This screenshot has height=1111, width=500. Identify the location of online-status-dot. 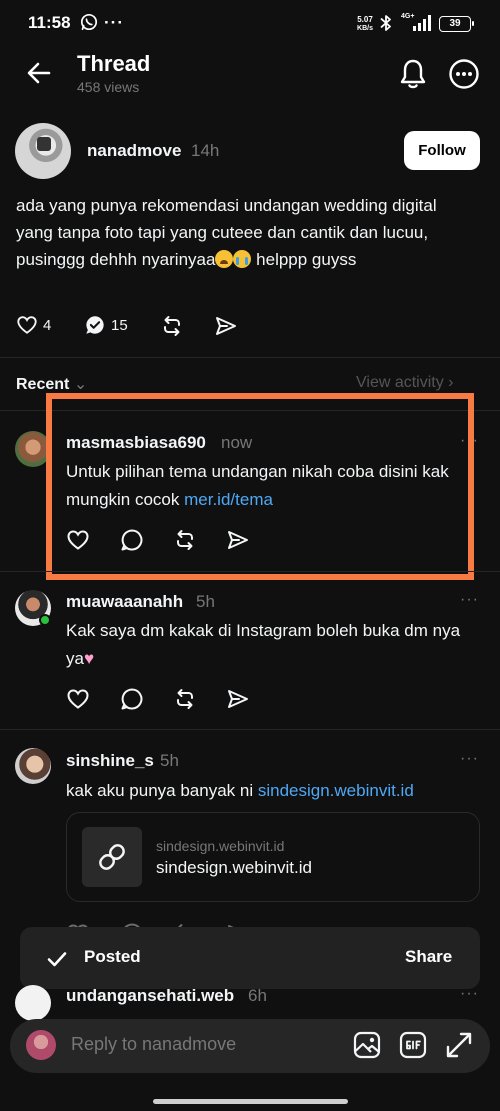
(45, 620).